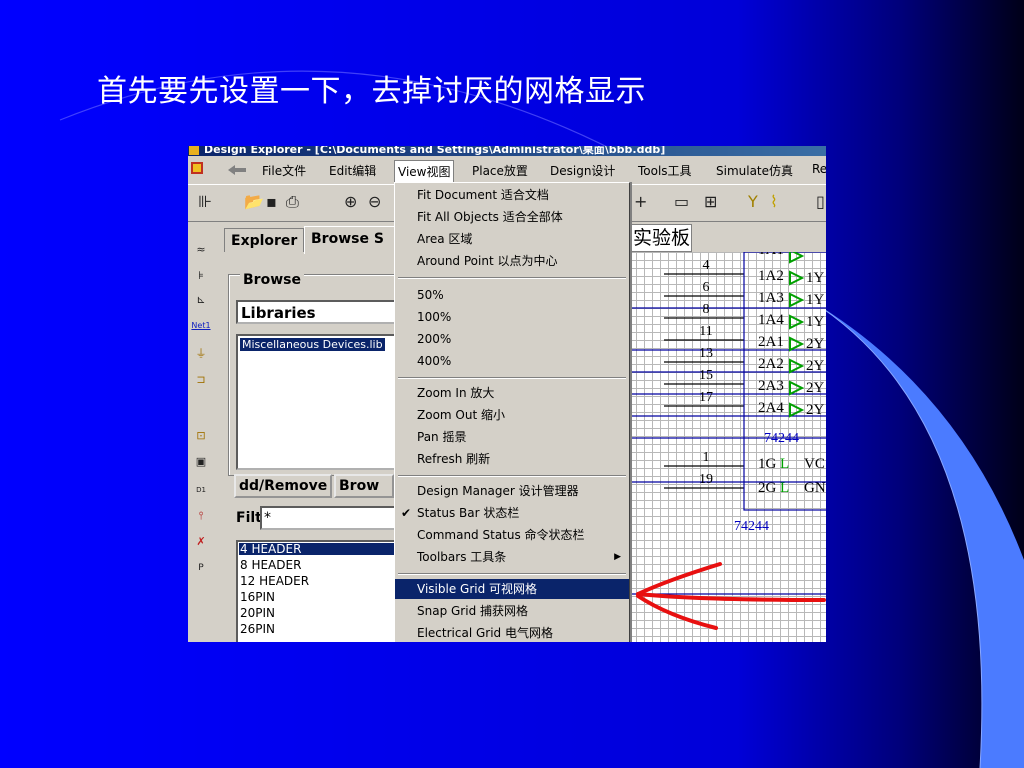  I want to click on component-icon: ▭, so click(681, 202).